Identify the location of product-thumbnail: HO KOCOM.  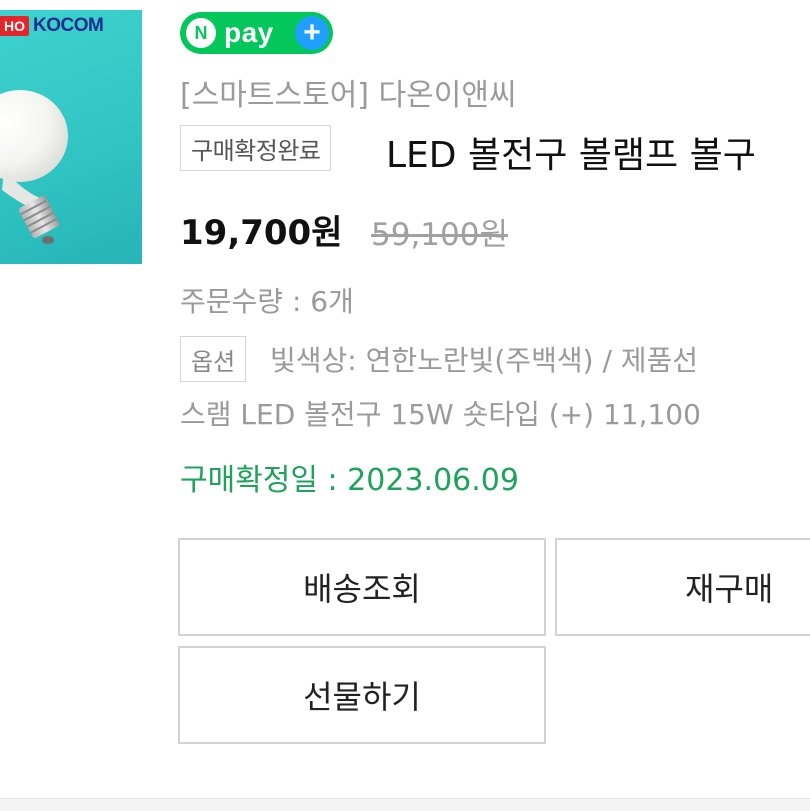
(71, 137).